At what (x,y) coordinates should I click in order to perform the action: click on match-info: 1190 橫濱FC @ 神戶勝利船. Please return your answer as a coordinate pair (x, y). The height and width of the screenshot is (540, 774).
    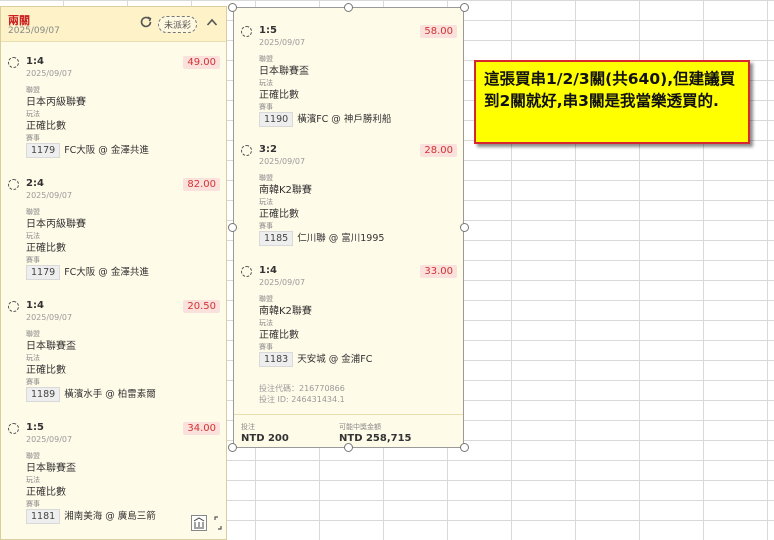
    Looking at the image, I should click on (325, 119).